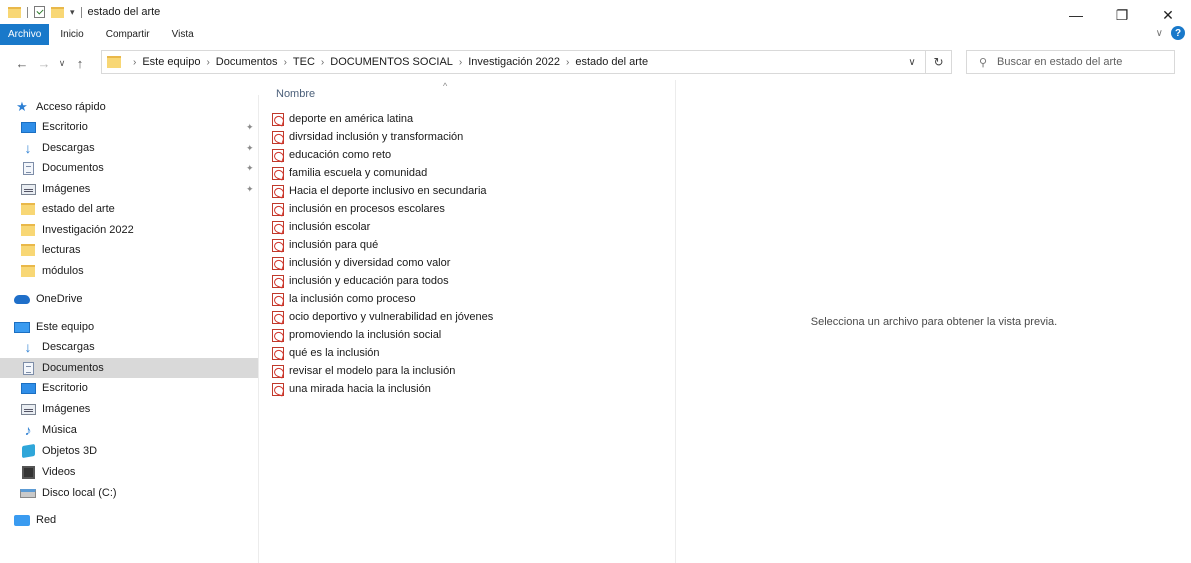 This screenshot has height=563, width=1191. What do you see at coordinates (358, 173) in the screenshot?
I see `file-name: familia escuela y comunidad` at bounding box center [358, 173].